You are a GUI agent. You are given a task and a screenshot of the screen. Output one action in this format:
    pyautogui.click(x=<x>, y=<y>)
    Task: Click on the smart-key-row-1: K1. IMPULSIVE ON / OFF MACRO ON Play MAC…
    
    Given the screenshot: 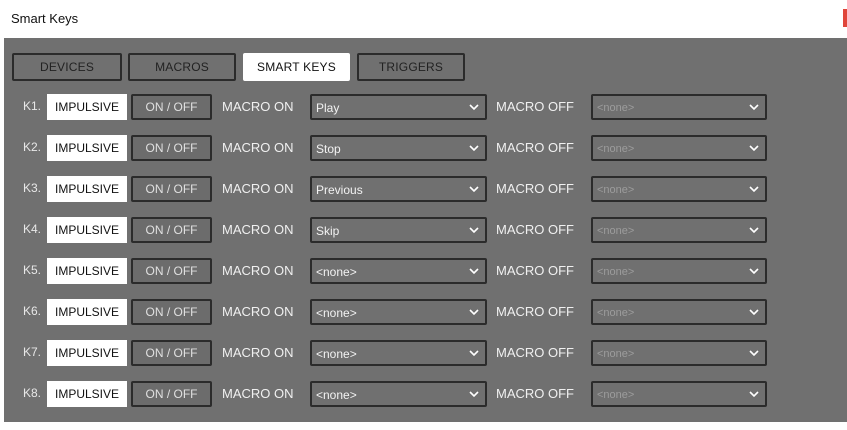 What is the action you would take?
    pyautogui.click(x=425, y=107)
    